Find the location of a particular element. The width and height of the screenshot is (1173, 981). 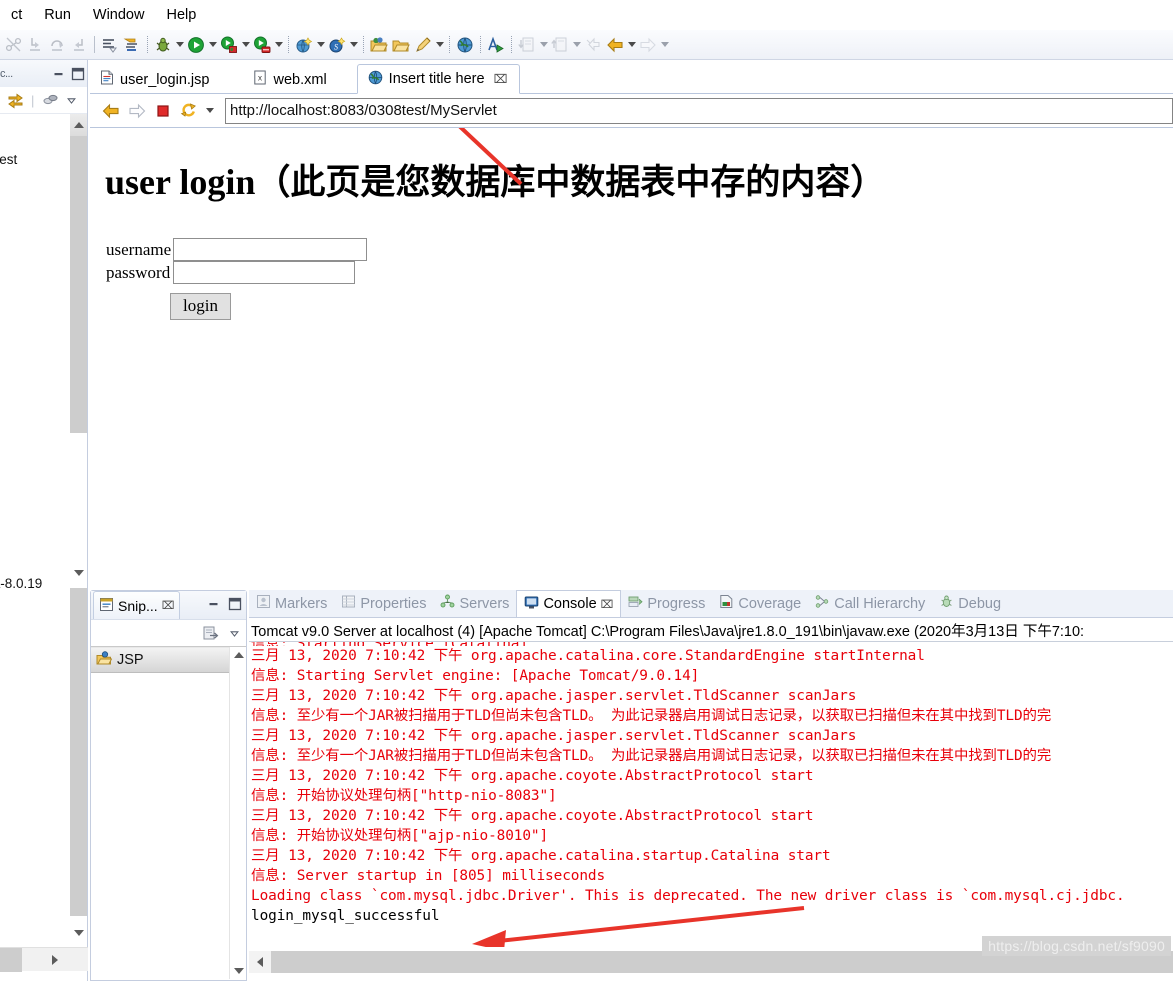

view-filters-icon is located at coordinates (50, 100).